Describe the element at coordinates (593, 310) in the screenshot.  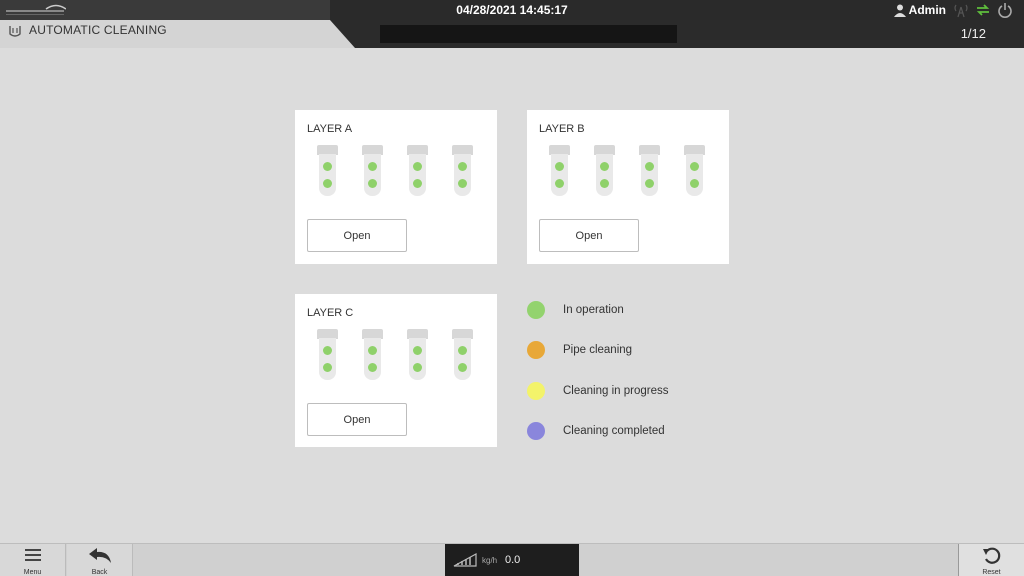
I see `legend-label: In operation` at that location.